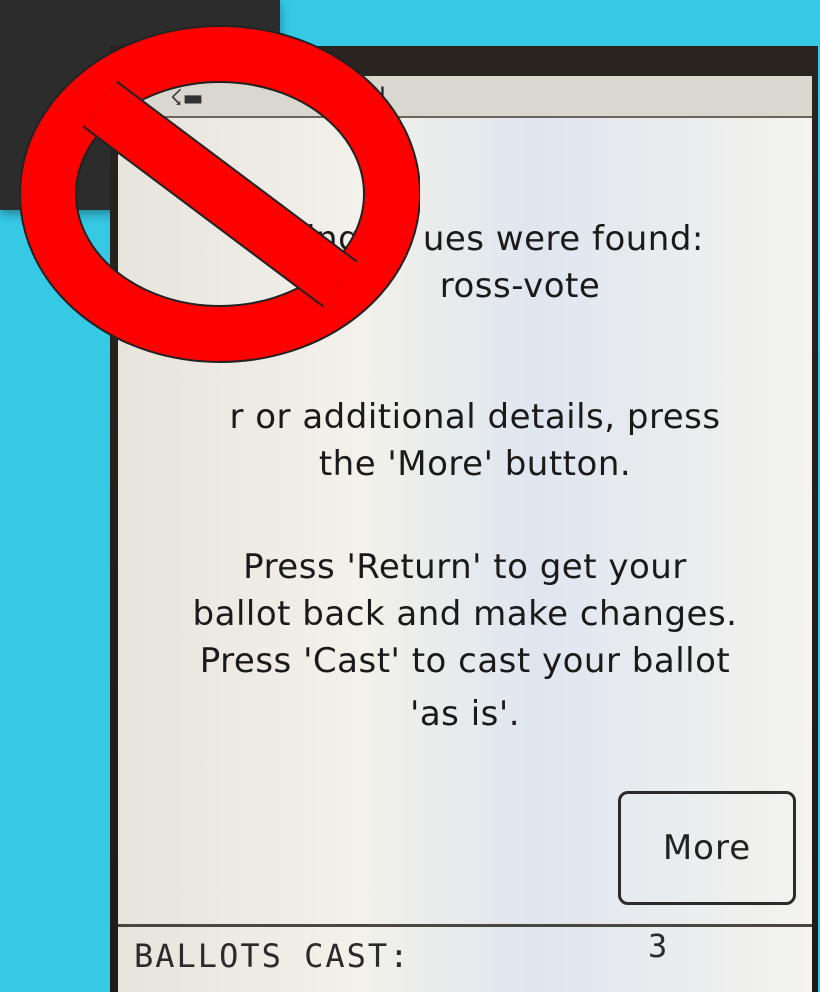 Image resolution: width=820 pixels, height=992 pixels. I want to click on return-line-2: ballot back and make changes., so click(465, 614).